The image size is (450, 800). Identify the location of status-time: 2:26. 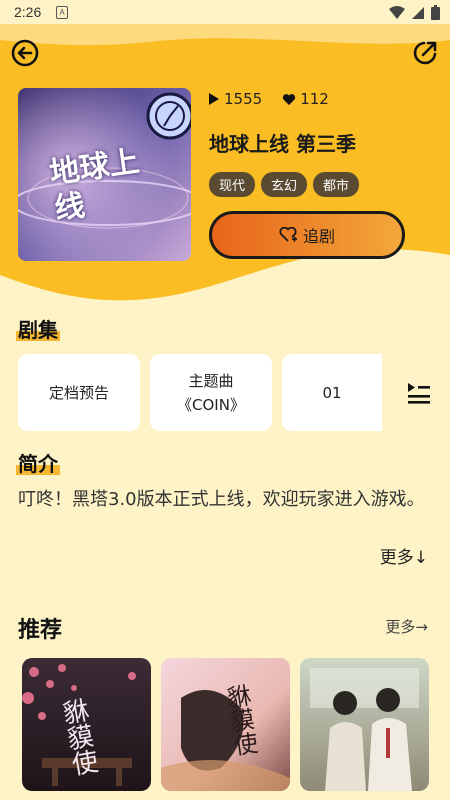
(28, 12).